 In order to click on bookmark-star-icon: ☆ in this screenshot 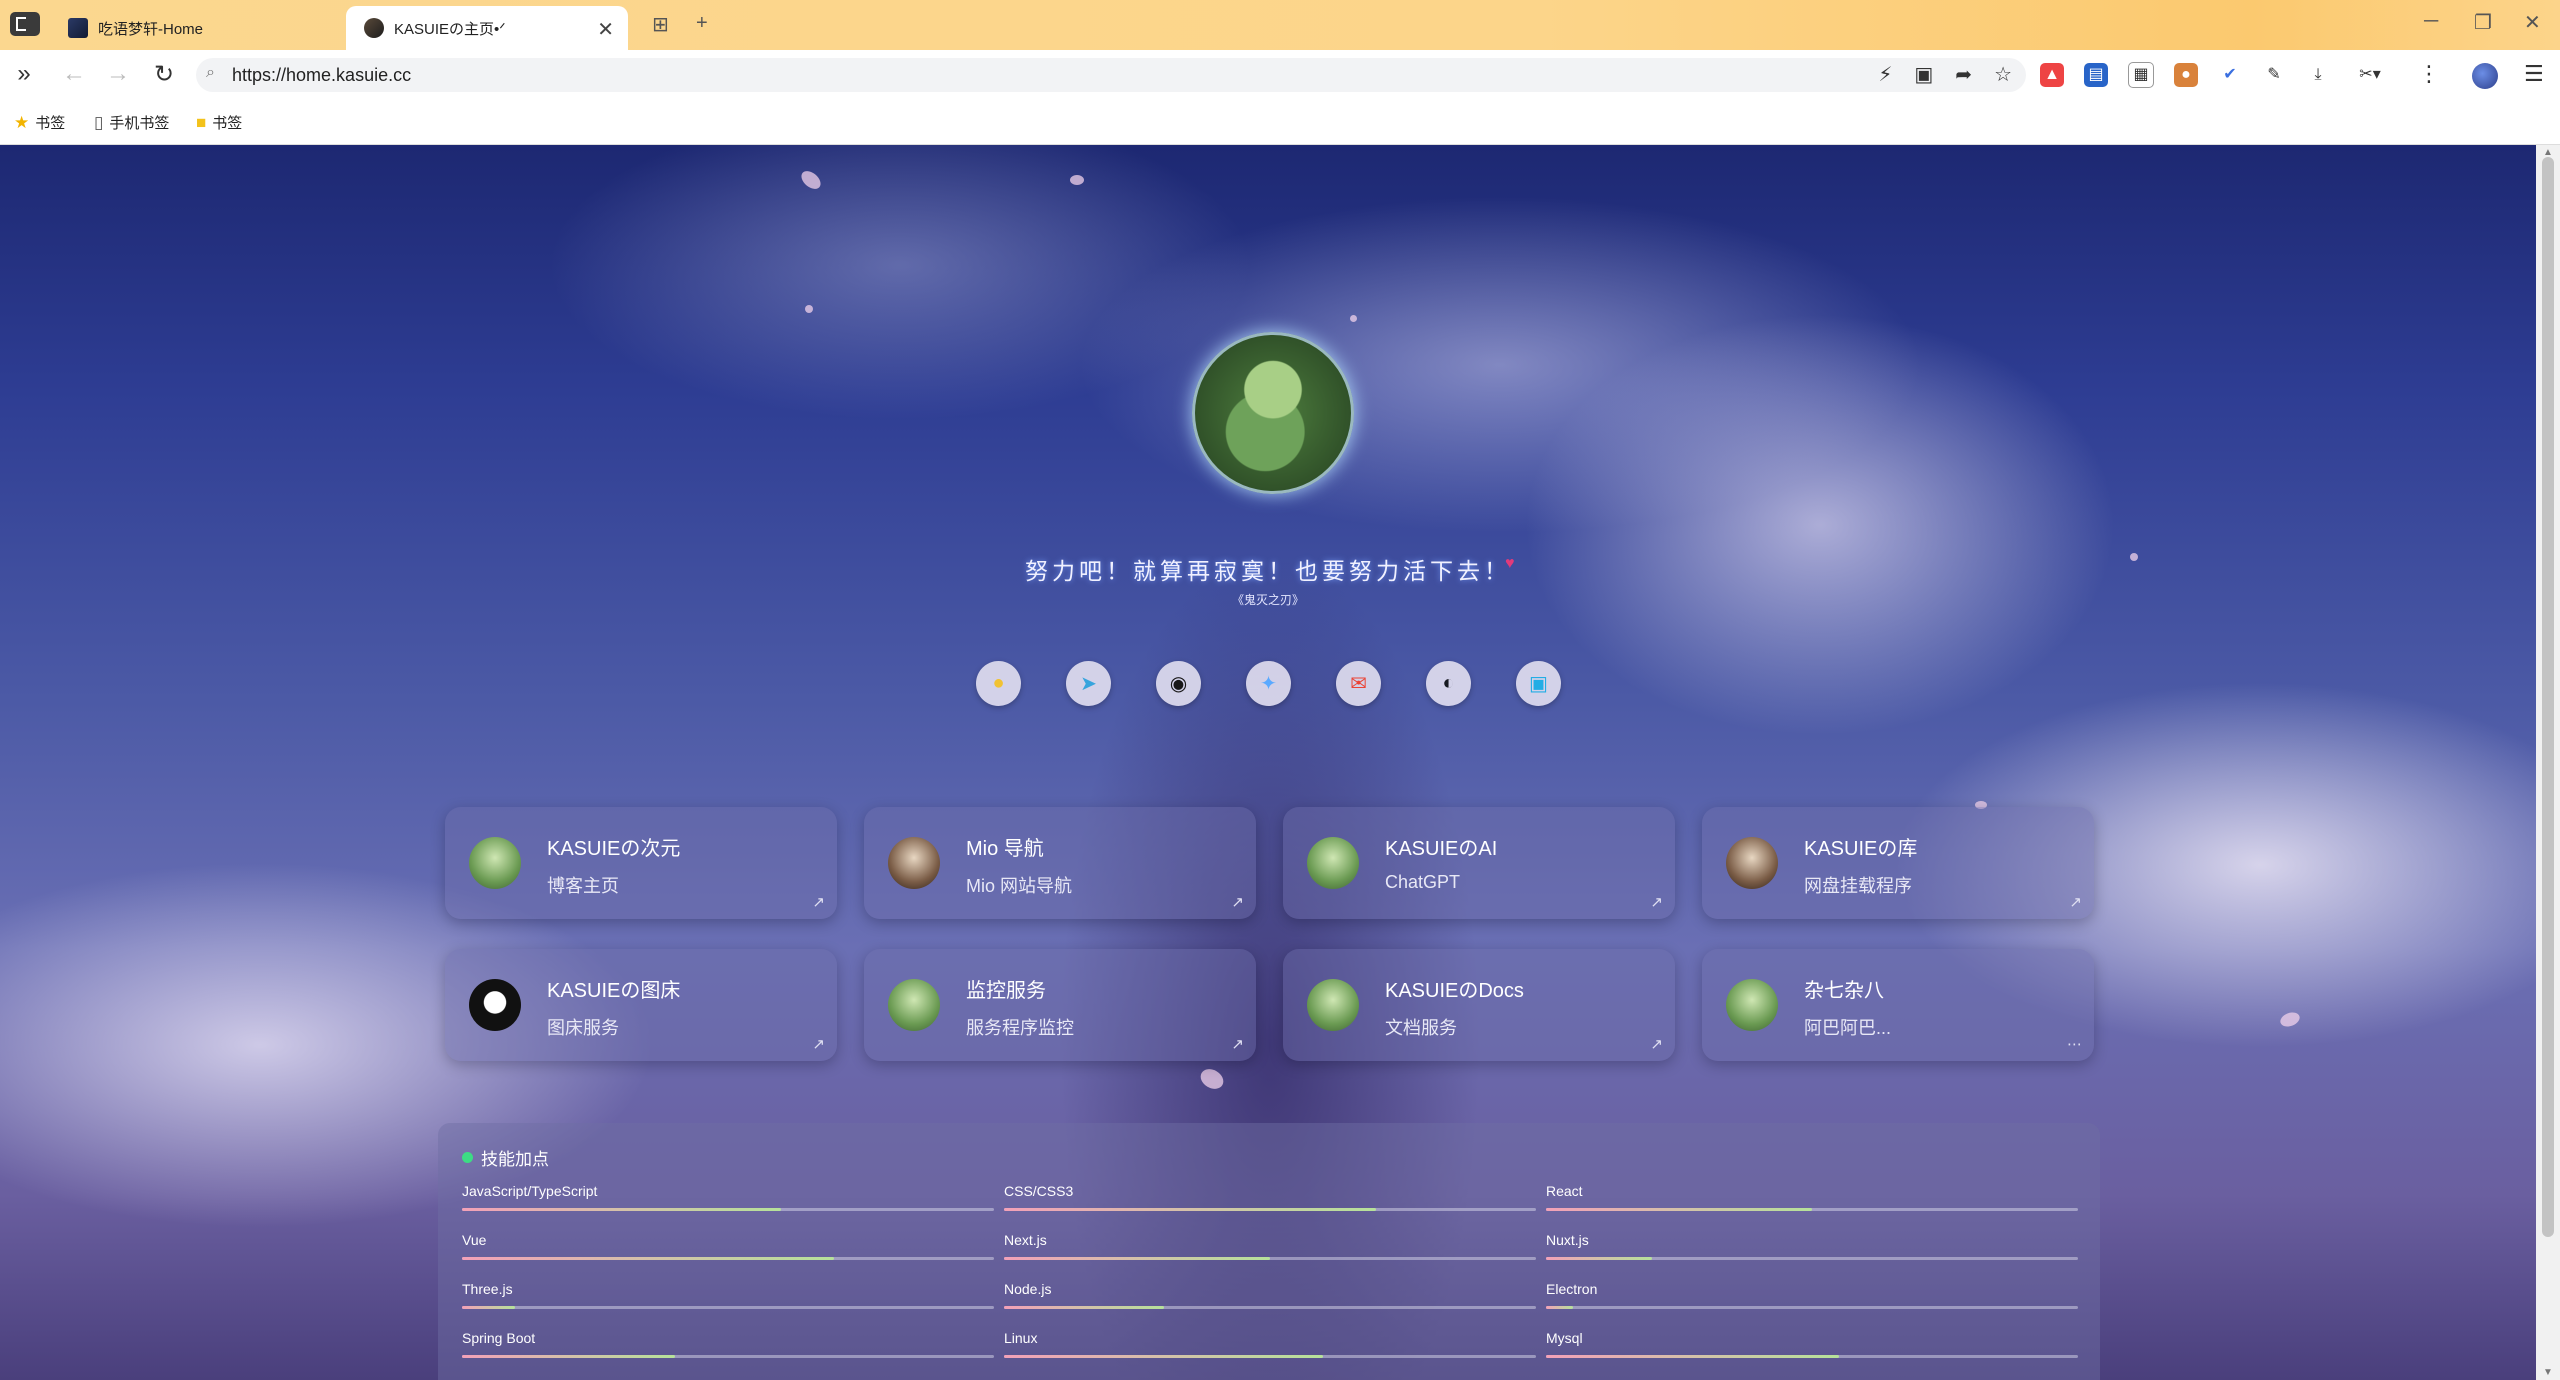, I will do `click(2003, 74)`.